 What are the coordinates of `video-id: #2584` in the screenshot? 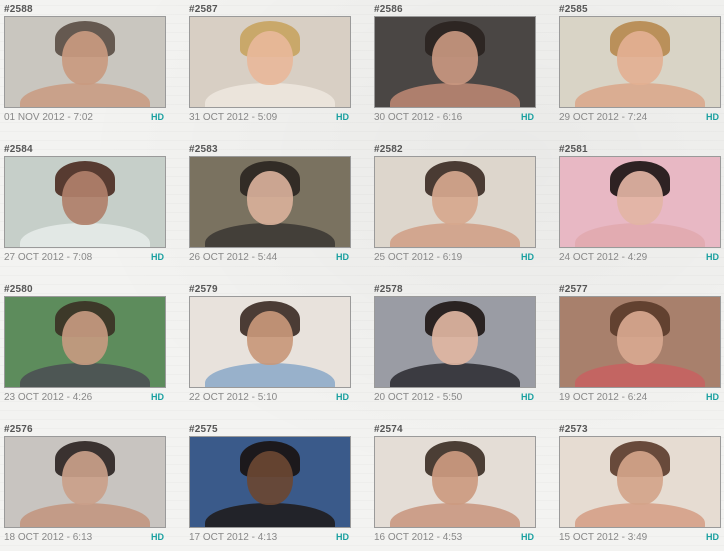 It's located at (18, 149).